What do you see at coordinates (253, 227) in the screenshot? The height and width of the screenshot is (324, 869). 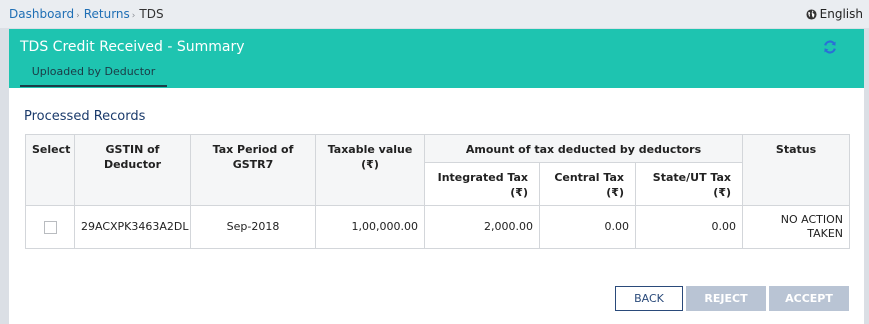 I see `tax-period-cell: Sep-2018` at bounding box center [253, 227].